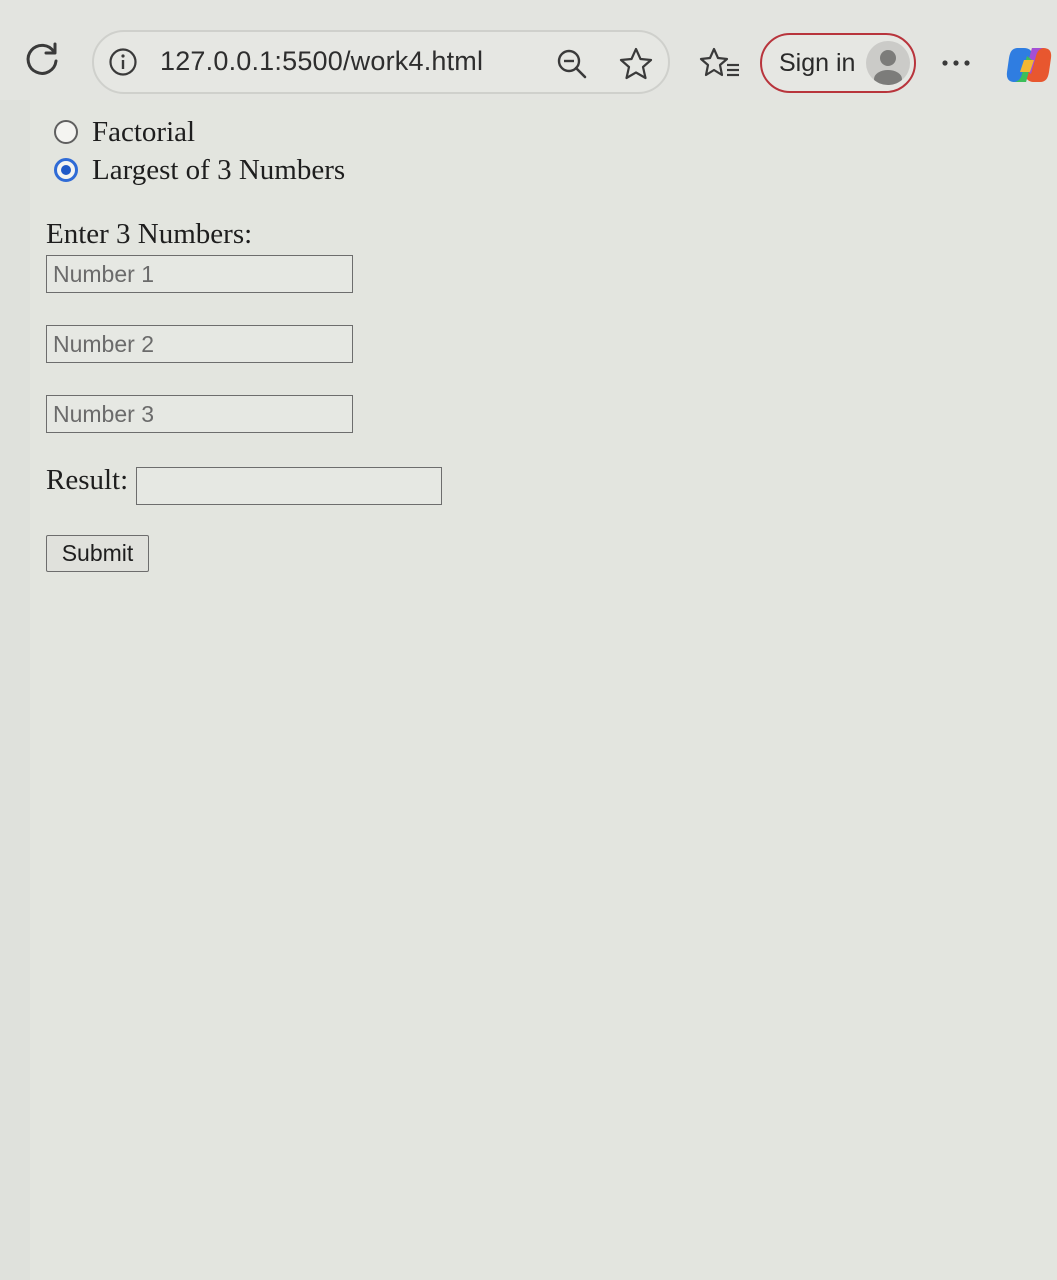 Image resolution: width=1057 pixels, height=1280 pixels. What do you see at coordinates (66, 170) in the screenshot?
I see `radio-button-largest` at bounding box center [66, 170].